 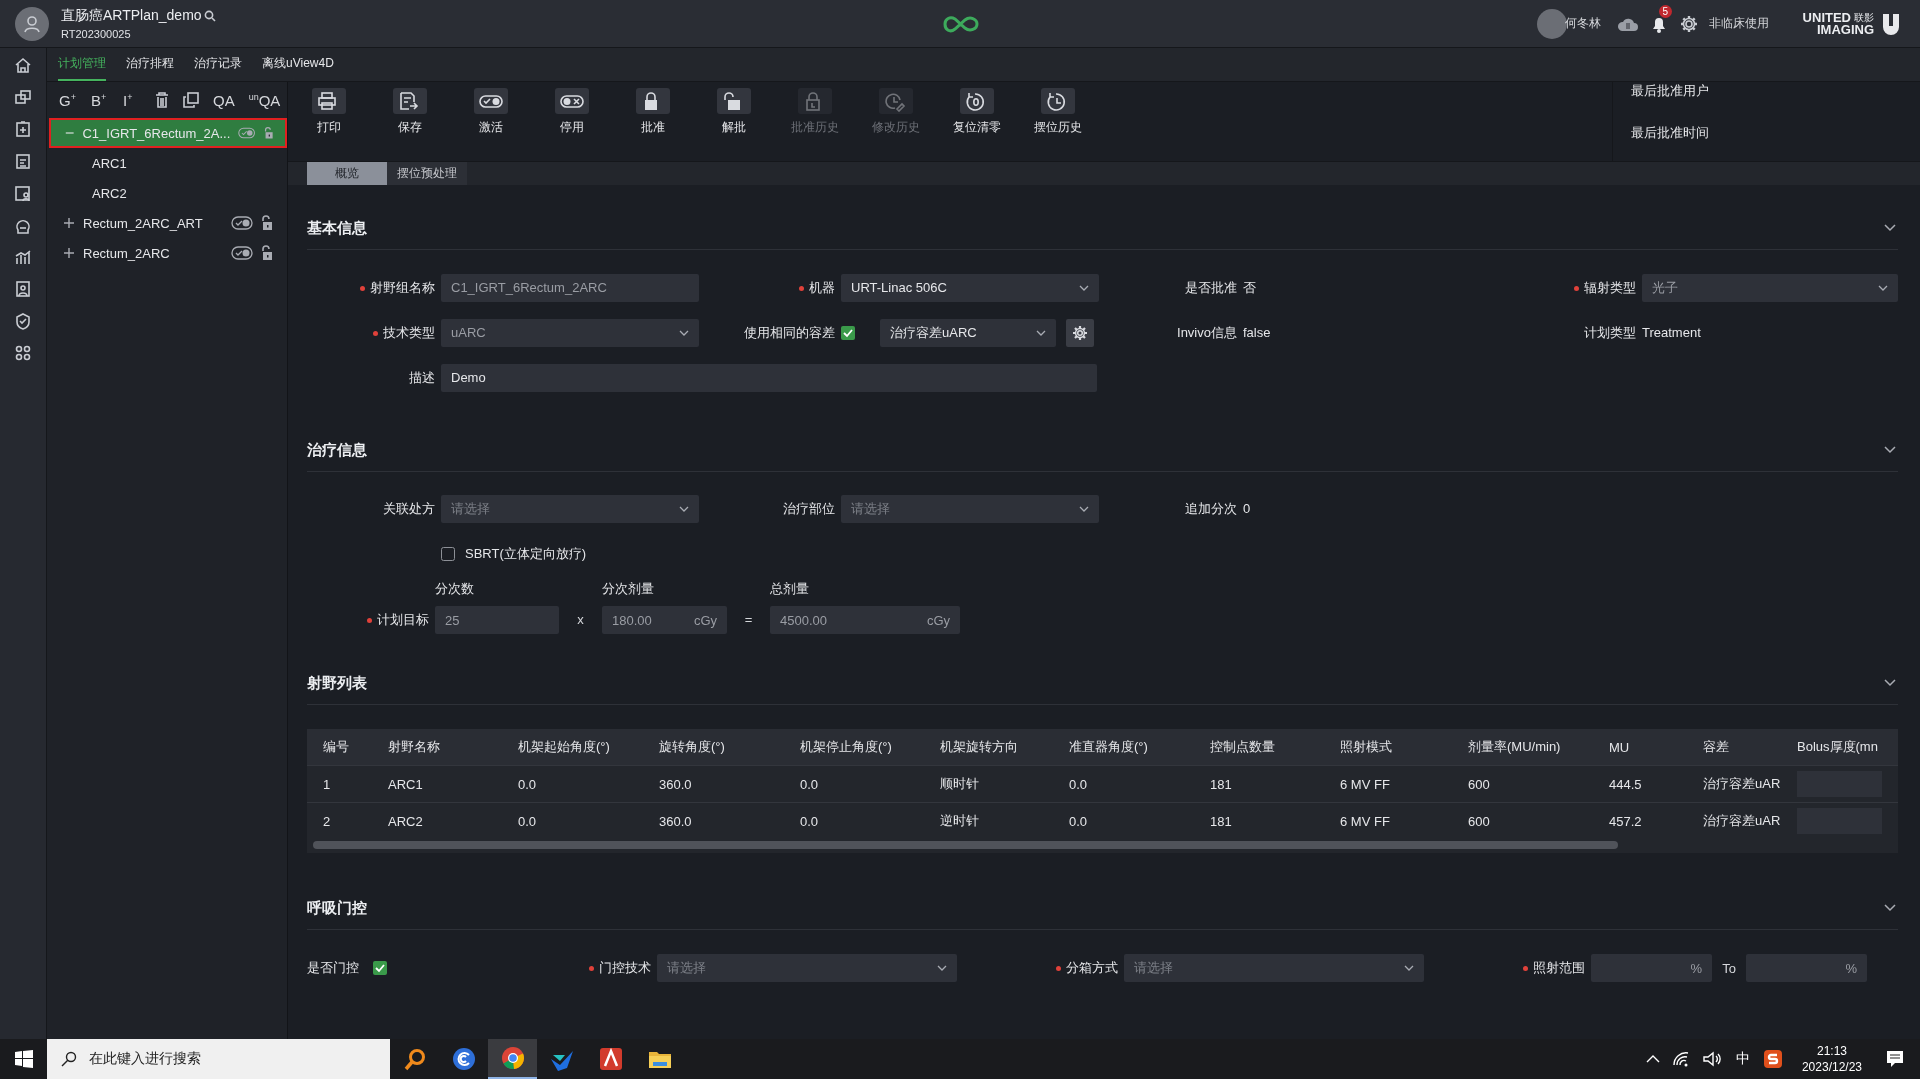 I want to click on toolbar-button: 复位清零, so click(x=976, y=121).